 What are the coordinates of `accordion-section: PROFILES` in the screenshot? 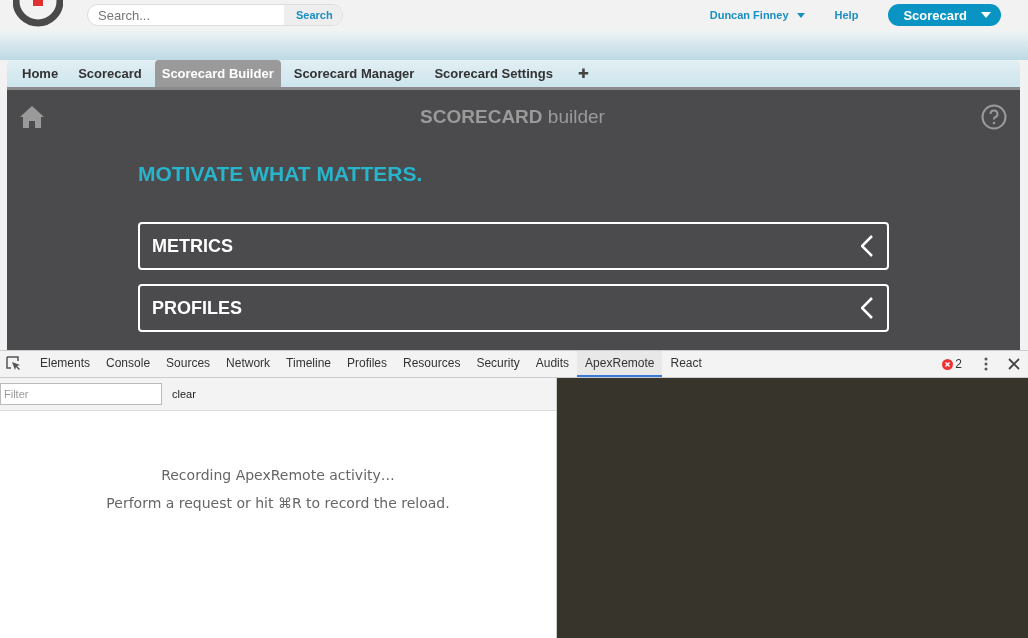 It's located at (513, 308).